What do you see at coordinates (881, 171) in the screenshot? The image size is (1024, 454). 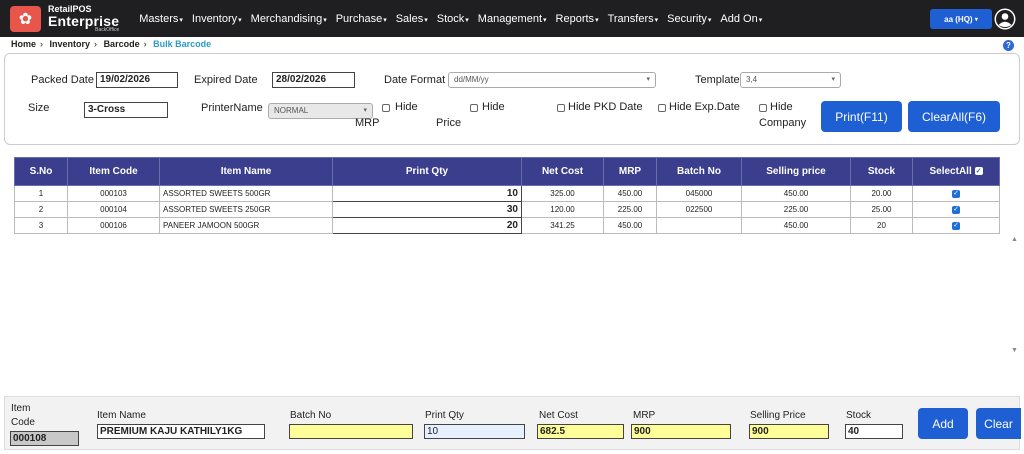 I see `col-stock: Stock` at bounding box center [881, 171].